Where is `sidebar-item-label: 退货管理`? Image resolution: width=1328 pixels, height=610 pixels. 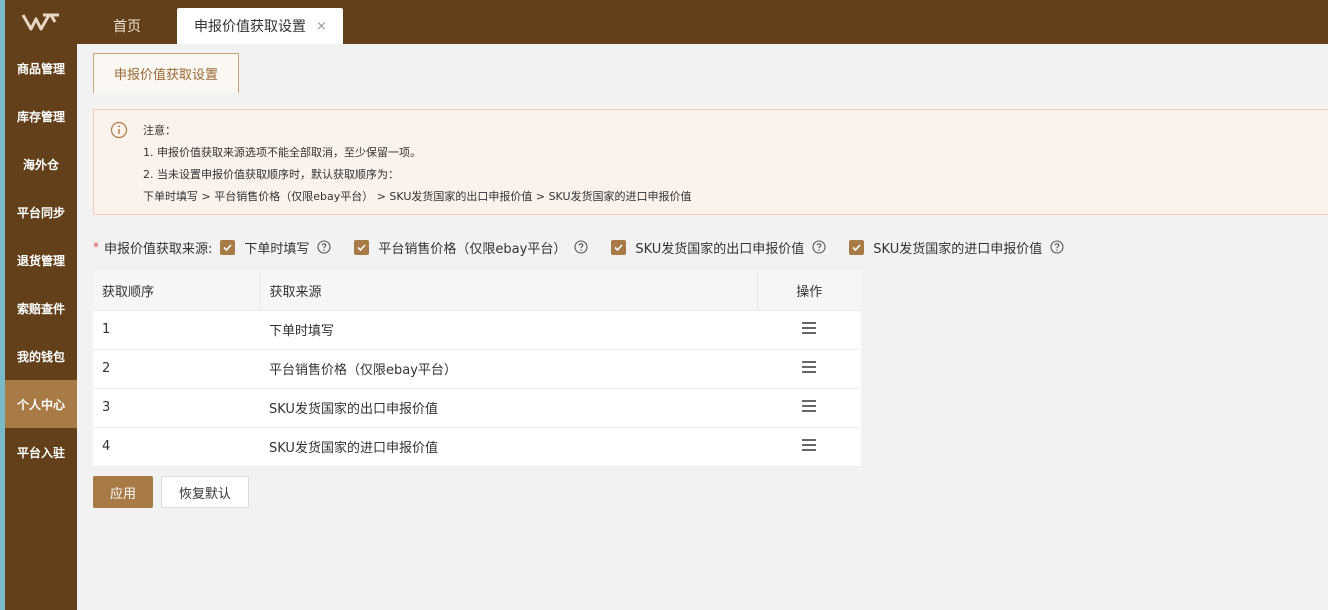
sidebar-item-label: 退货管理 is located at coordinates (40, 260).